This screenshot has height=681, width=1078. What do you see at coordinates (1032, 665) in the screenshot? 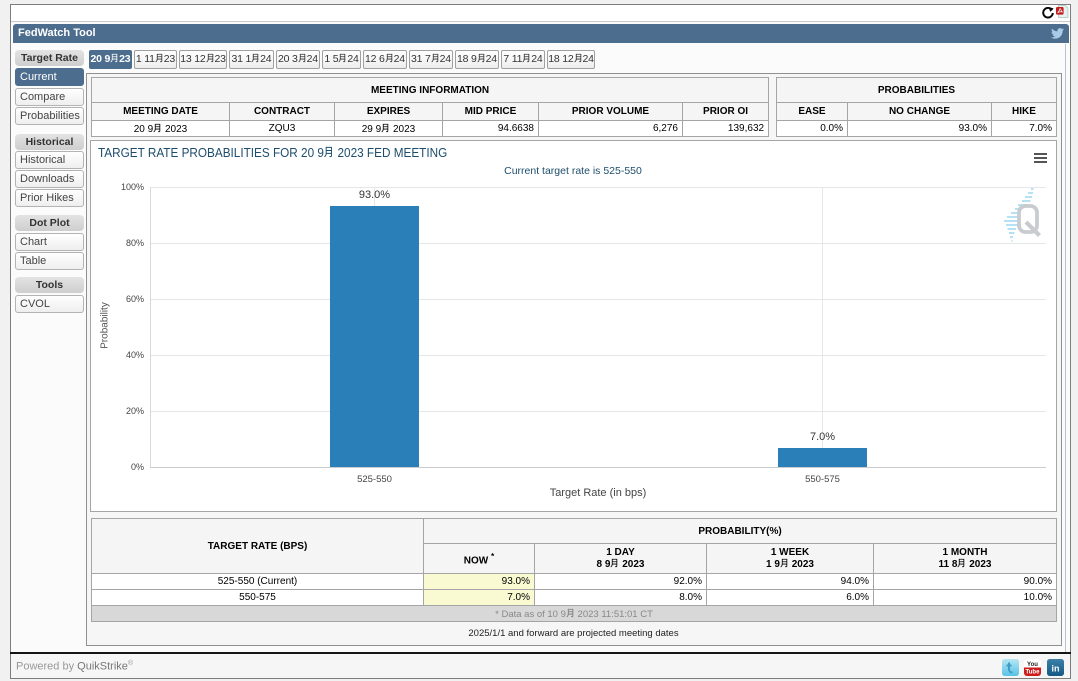
I see `svg-text: You` at bounding box center [1032, 665].